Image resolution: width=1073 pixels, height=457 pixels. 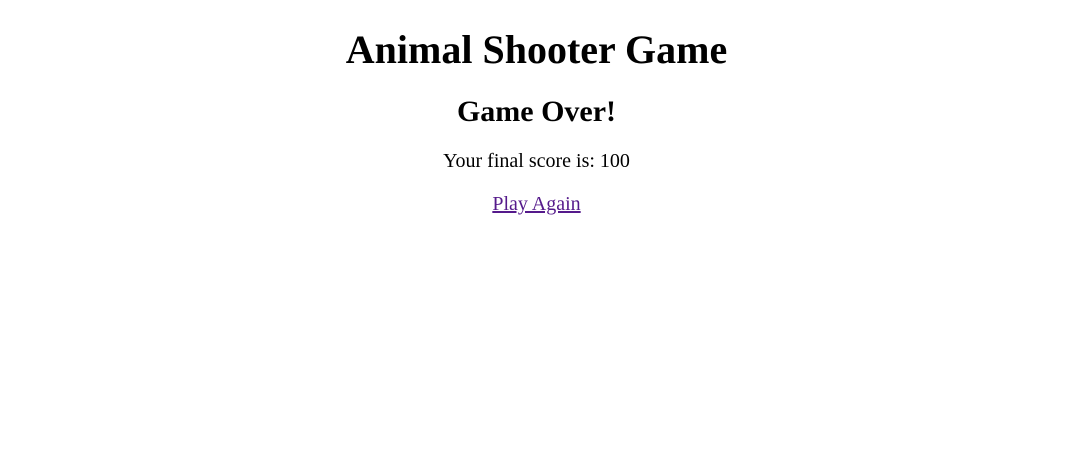 What do you see at coordinates (614, 161) in the screenshot?
I see `final-score-value: 100` at bounding box center [614, 161].